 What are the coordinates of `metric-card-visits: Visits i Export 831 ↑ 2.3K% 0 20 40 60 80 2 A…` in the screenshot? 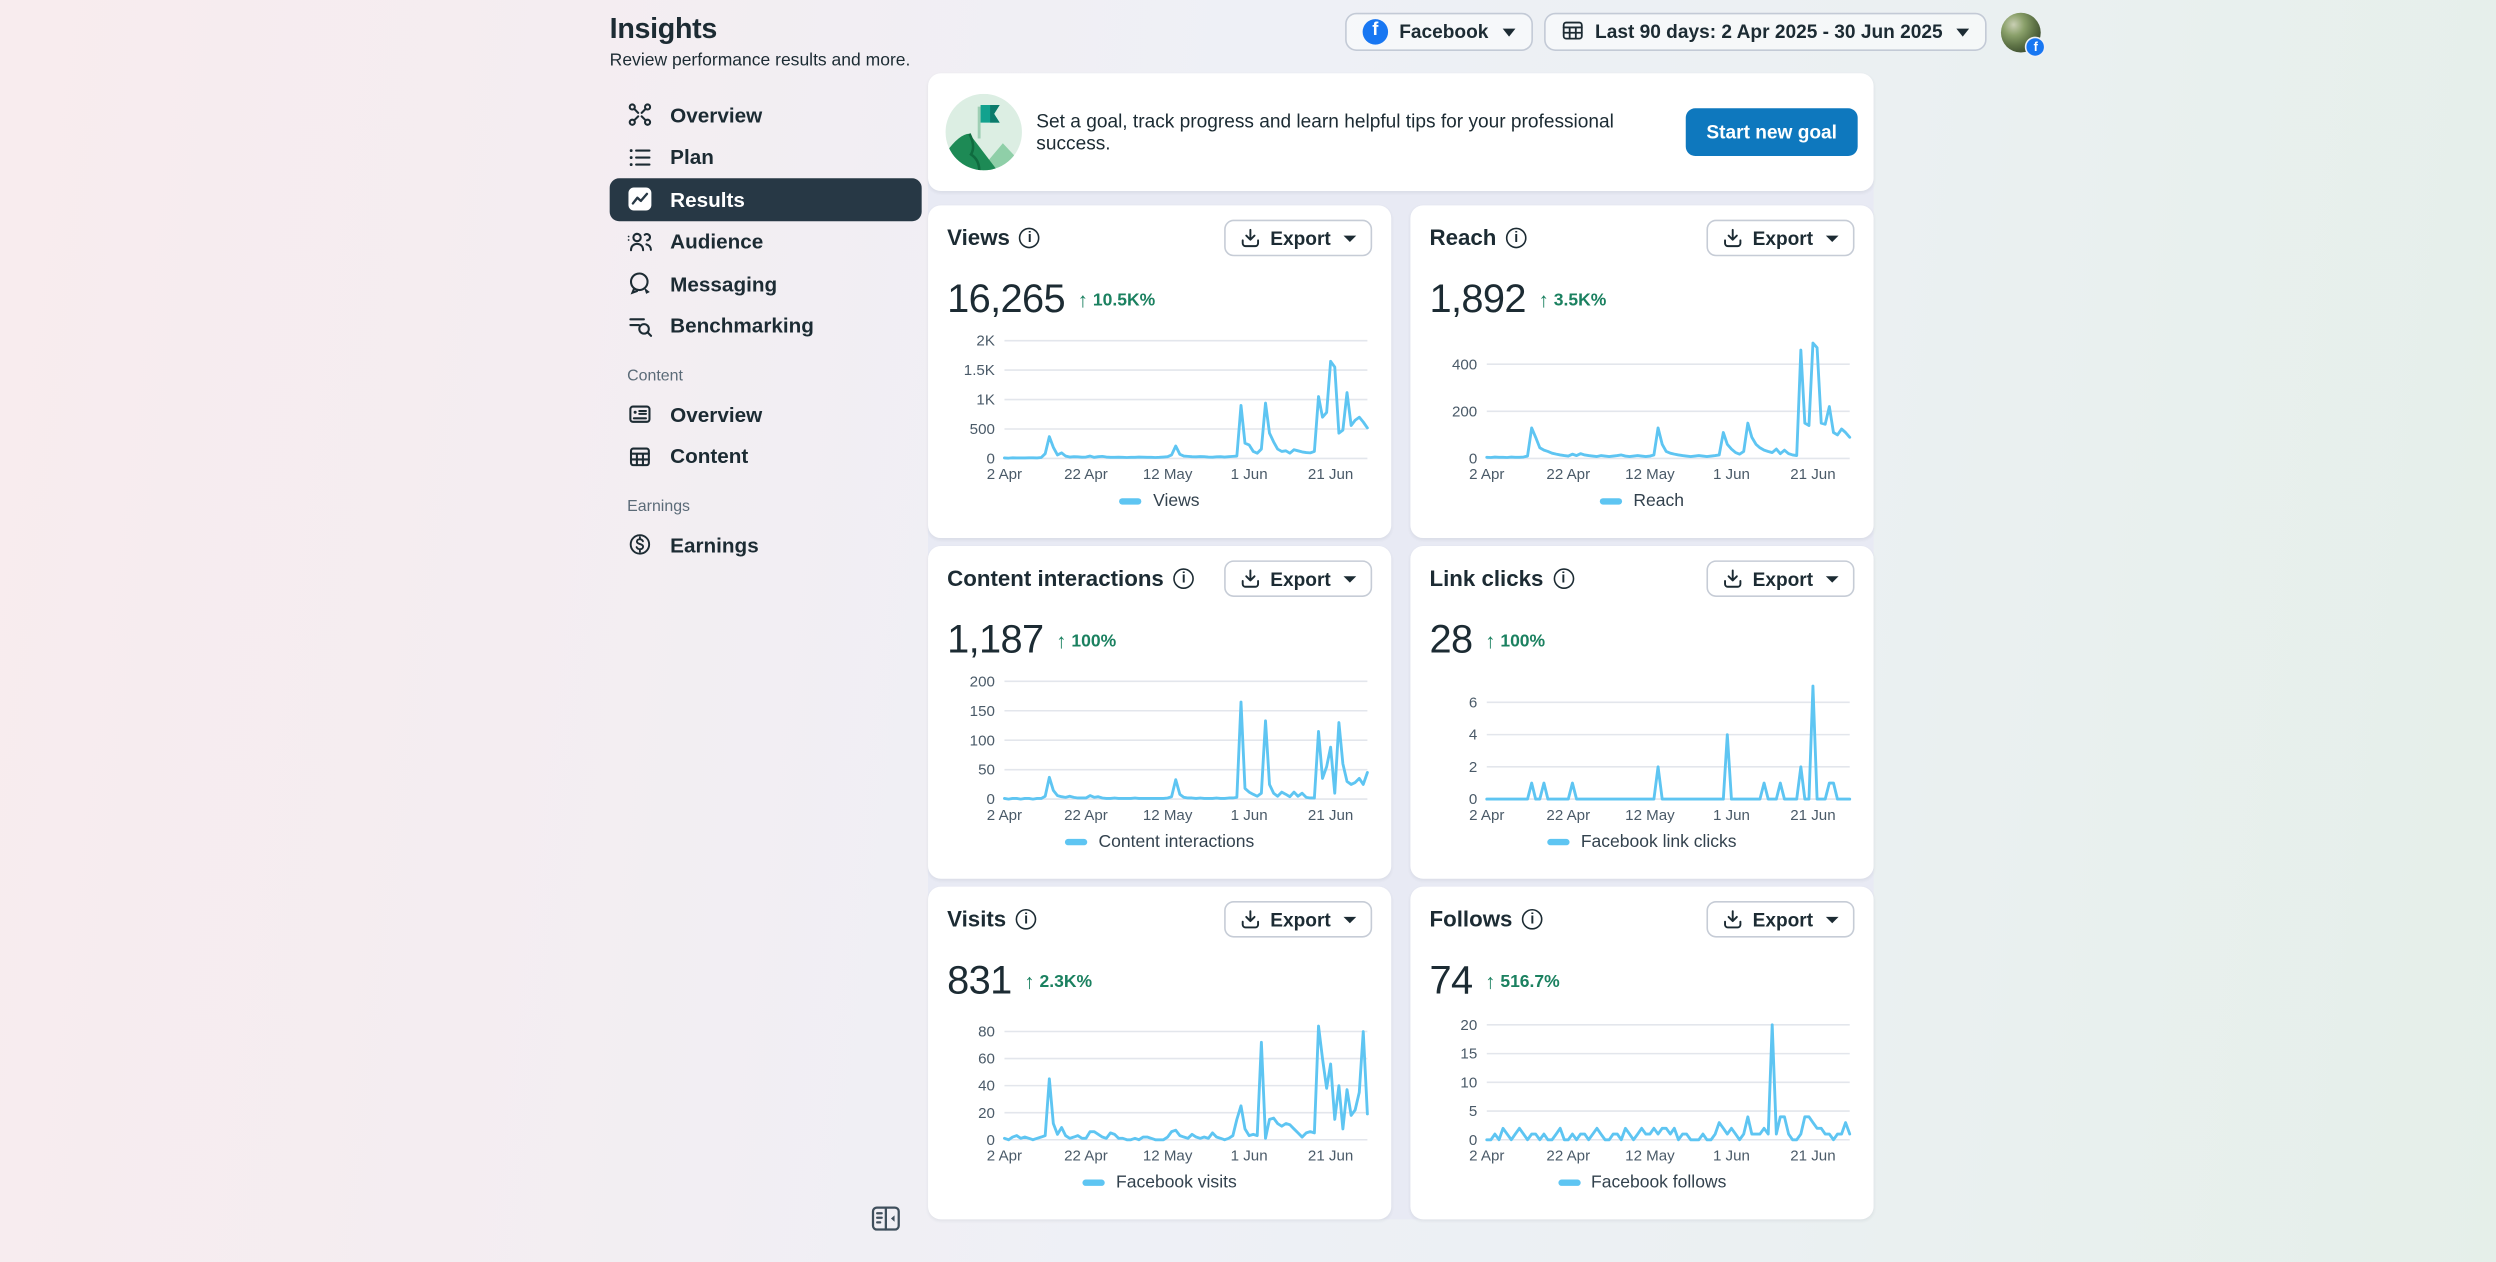 It's located at (1160, 1053).